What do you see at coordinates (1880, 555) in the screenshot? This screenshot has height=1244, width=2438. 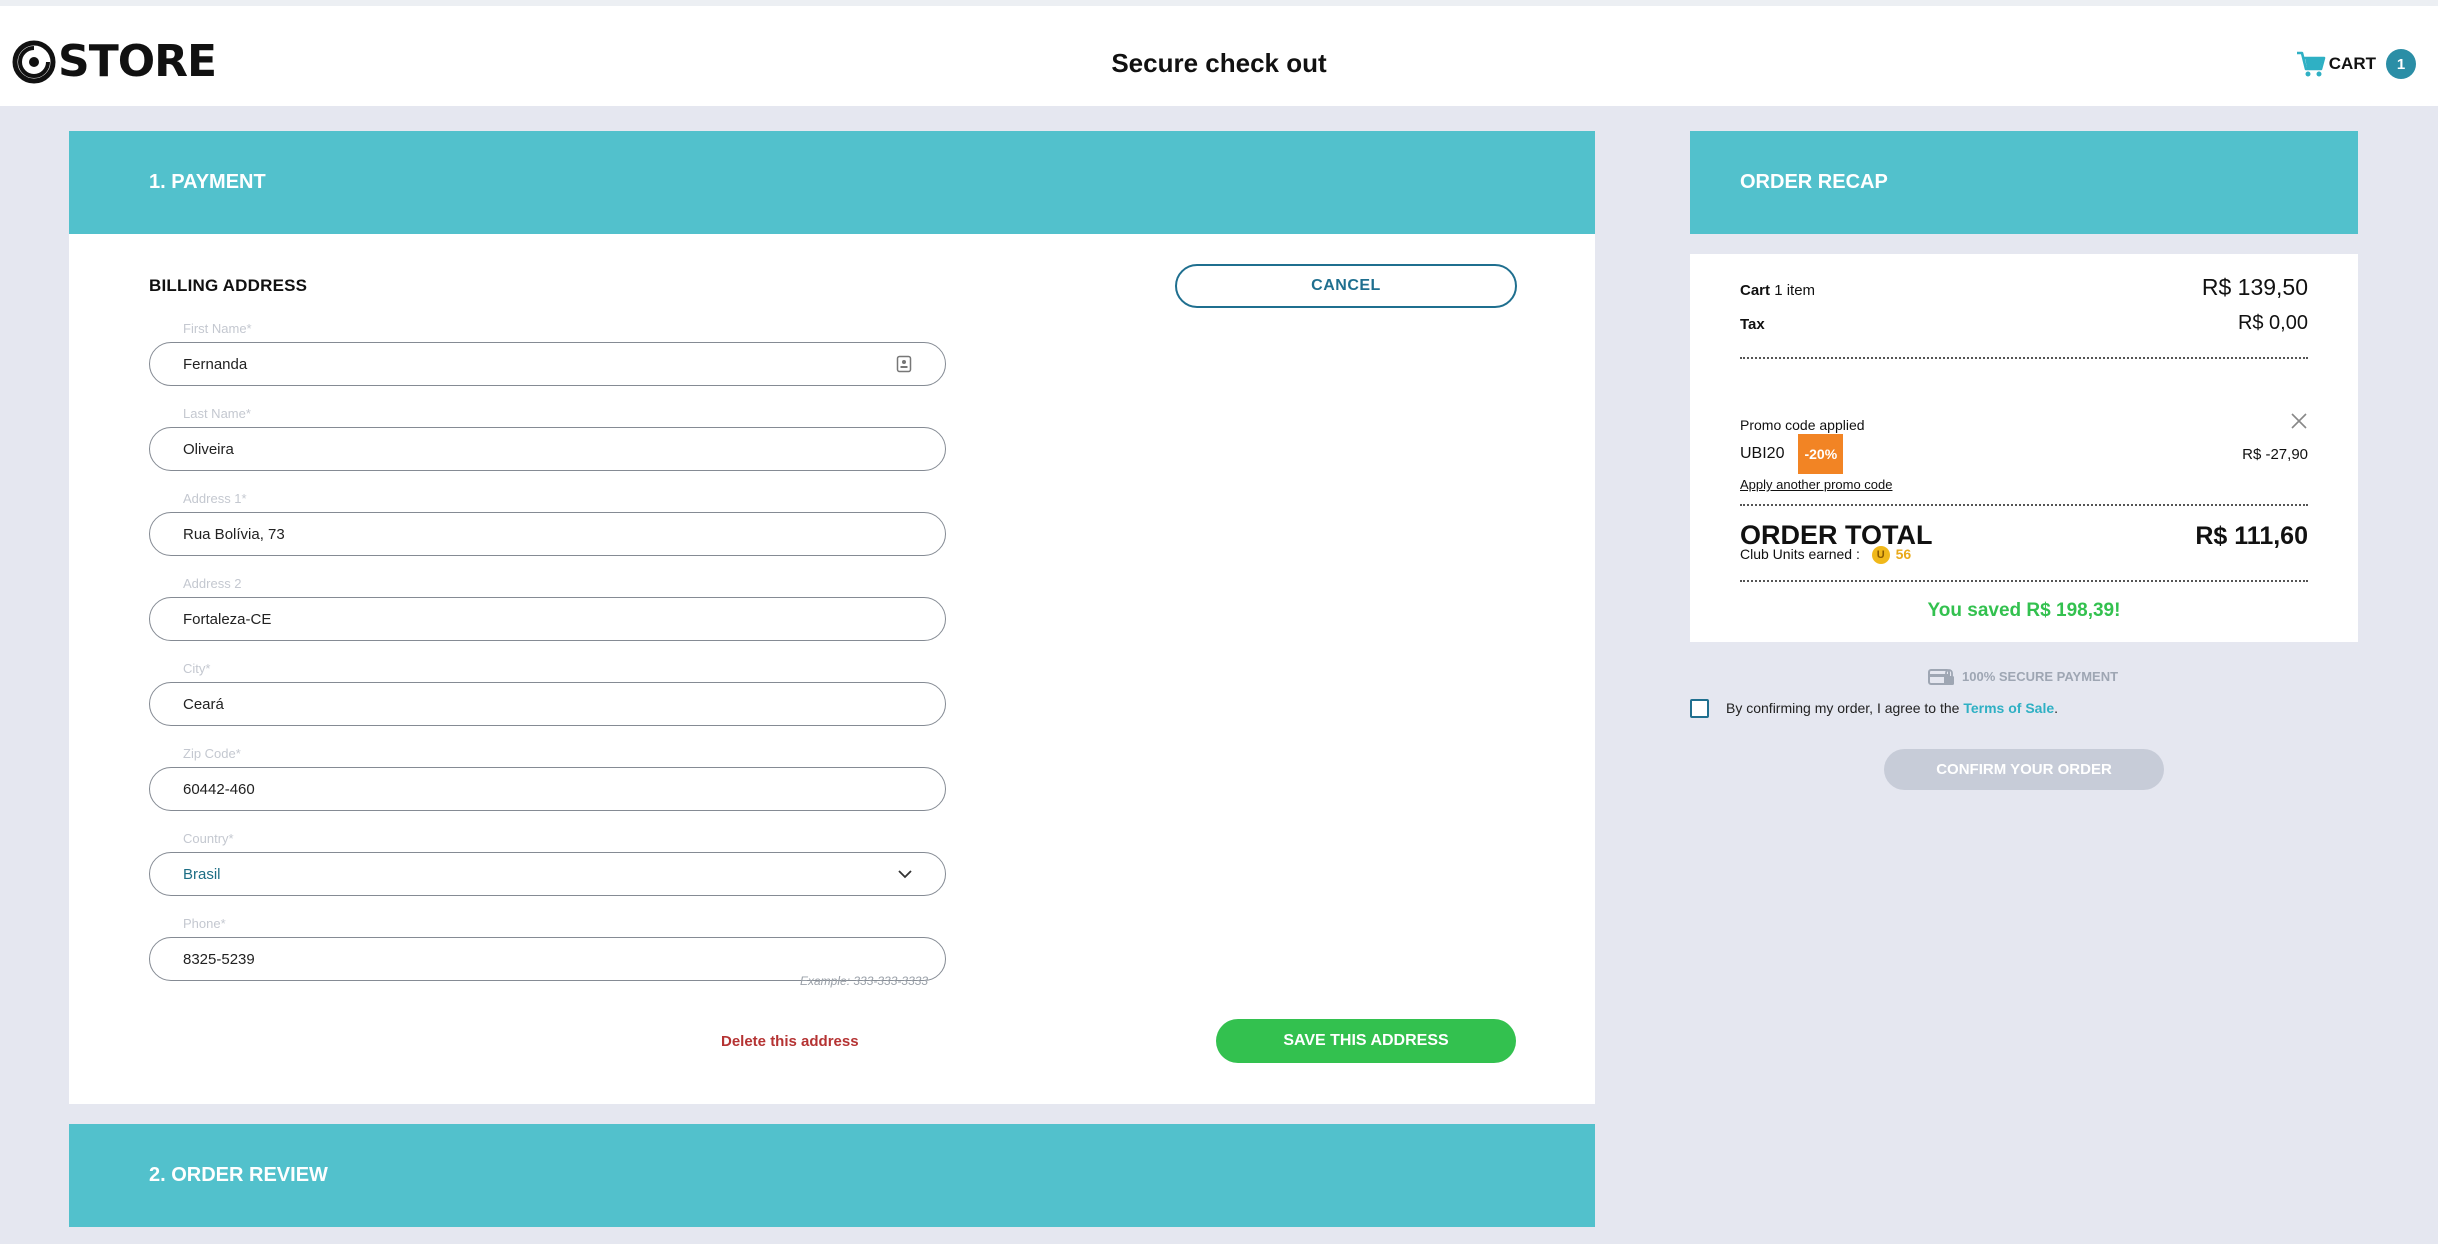 I see `club-coin-icon: U` at bounding box center [1880, 555].